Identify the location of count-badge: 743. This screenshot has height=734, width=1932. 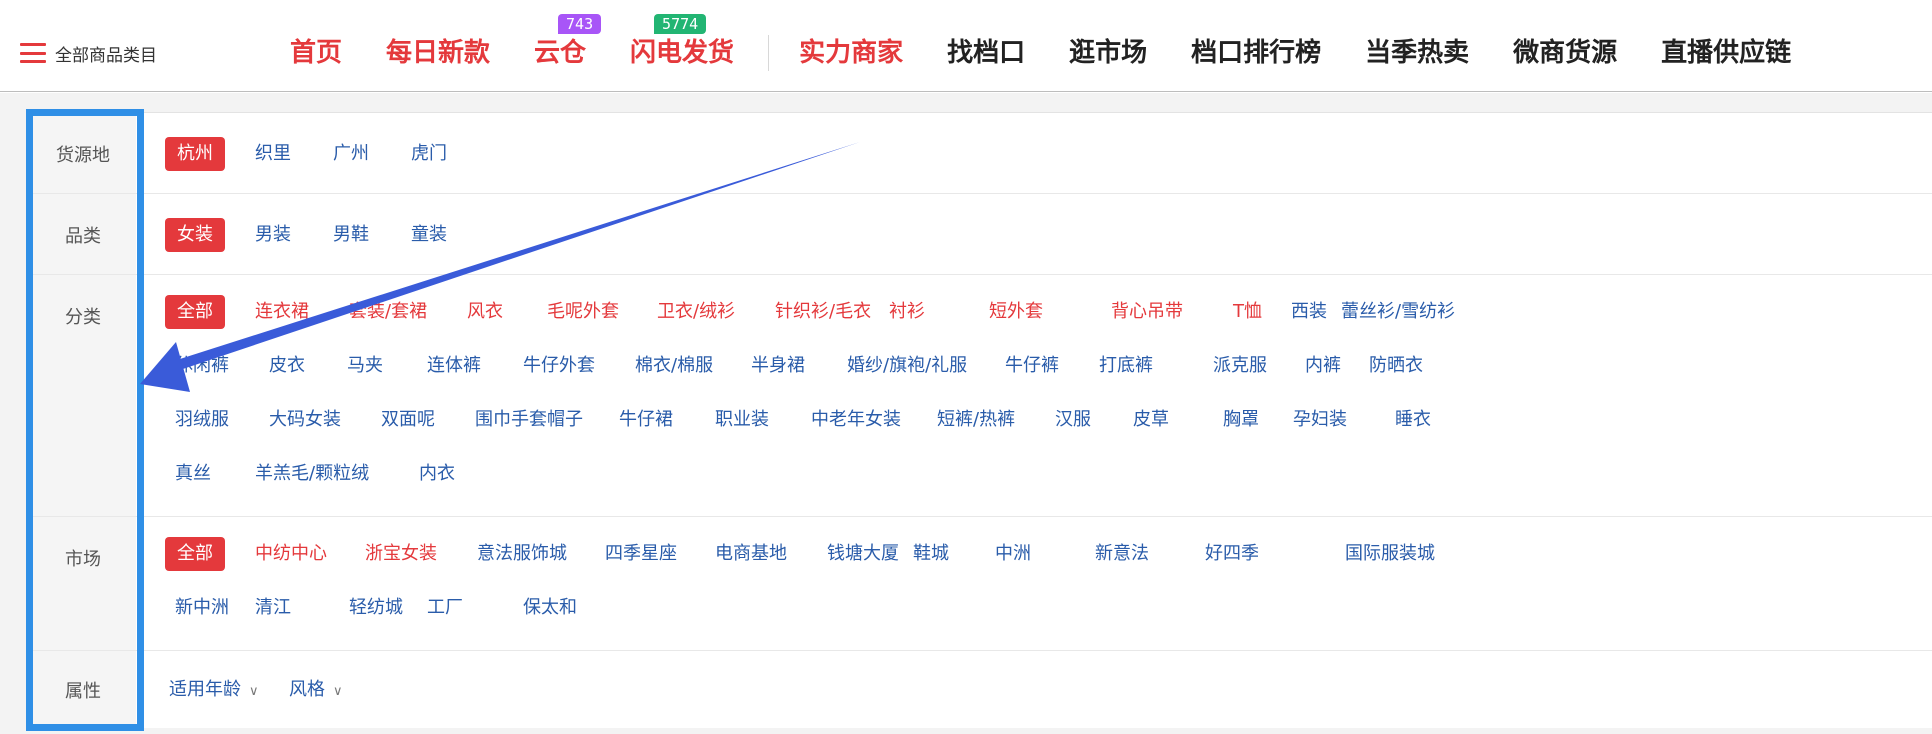
(580, 24).